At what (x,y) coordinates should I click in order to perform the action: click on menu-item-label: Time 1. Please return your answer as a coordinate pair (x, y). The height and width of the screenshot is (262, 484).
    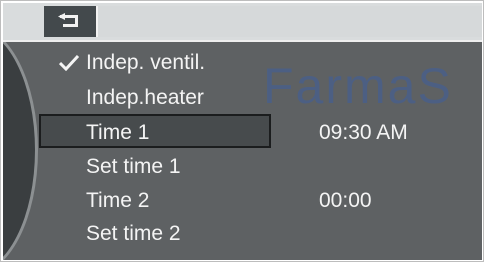
    Looking at the image, I should click on (118, 132).